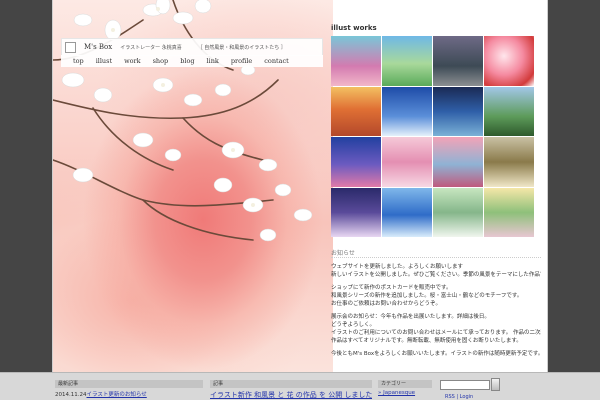  I want to click on category-link-japanesque: » Japanesque, so click(396, 393).